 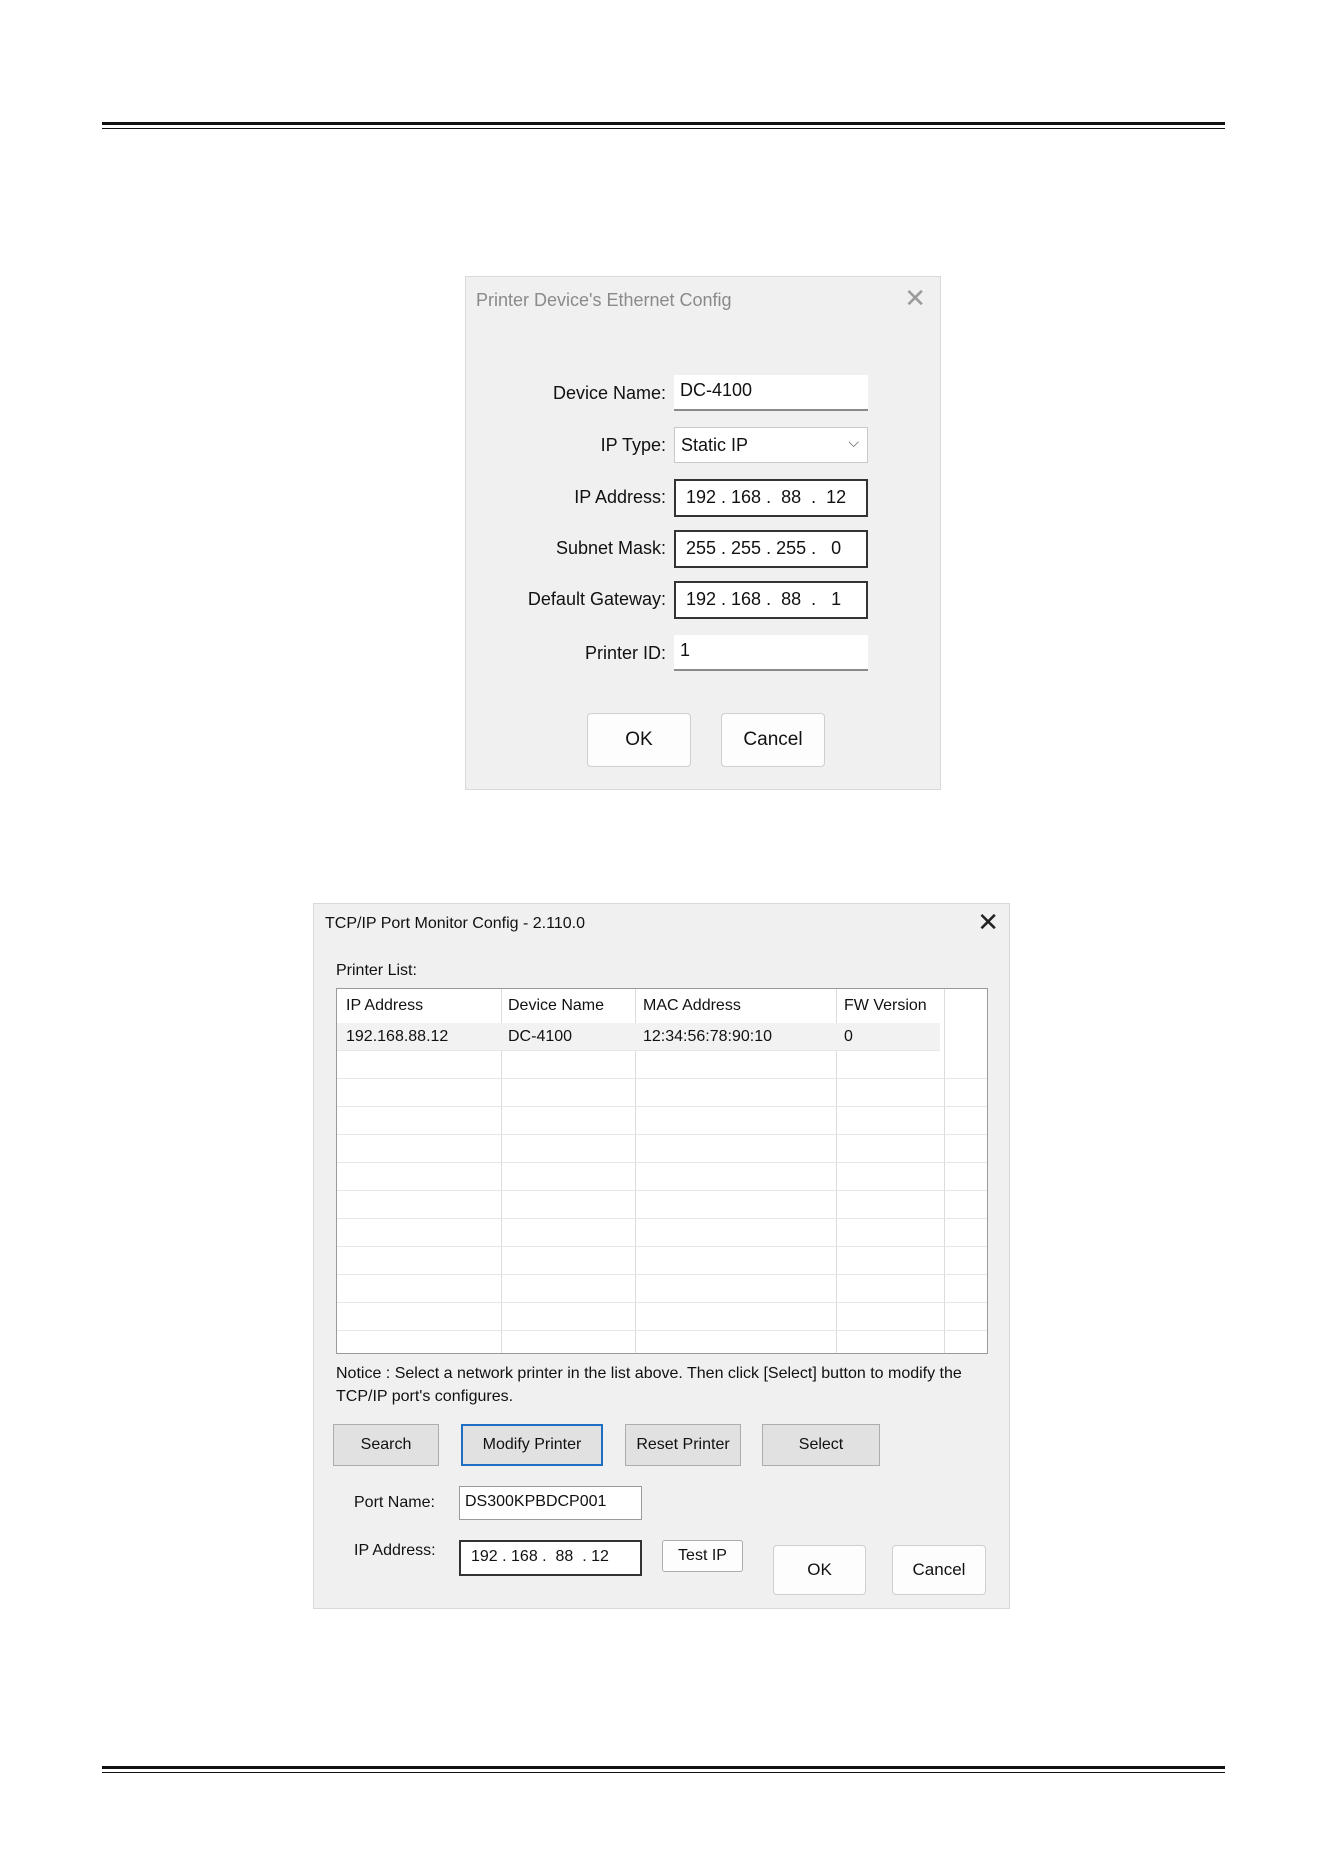 What do you see at coordinates (771, 445) in the screenshot?
I see `ip-type-select: Static IP ⌵` at bounding box center [771, 445].